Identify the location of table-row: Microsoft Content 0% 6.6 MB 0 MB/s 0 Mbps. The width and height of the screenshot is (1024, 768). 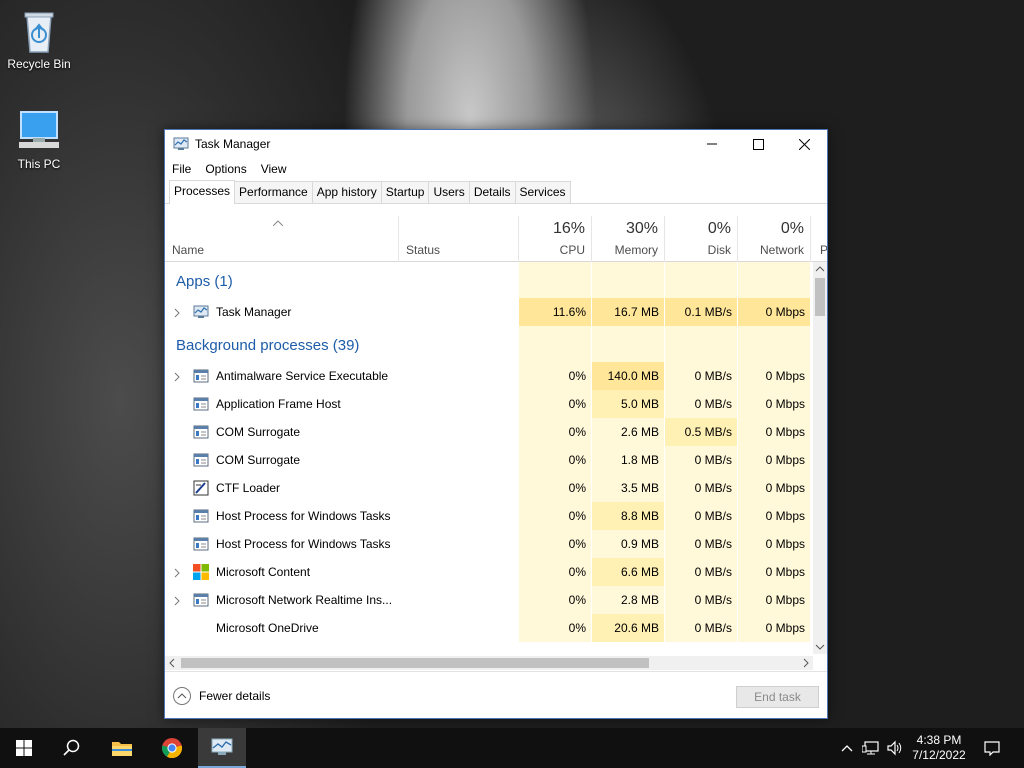
(489, 572).